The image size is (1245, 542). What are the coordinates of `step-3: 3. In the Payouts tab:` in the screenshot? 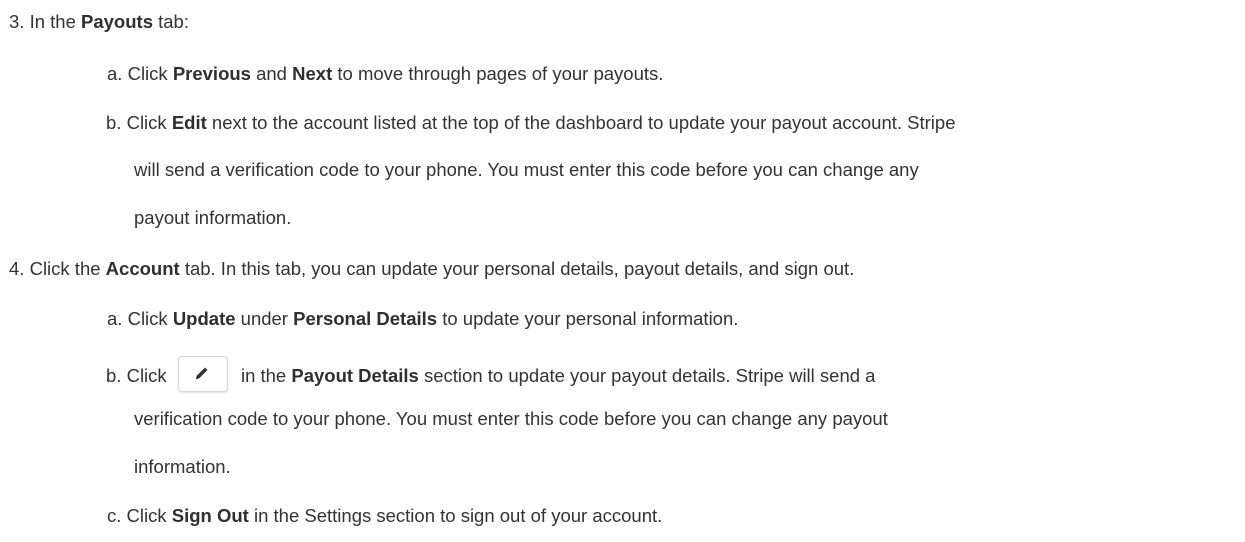 It's located at (99, 22).